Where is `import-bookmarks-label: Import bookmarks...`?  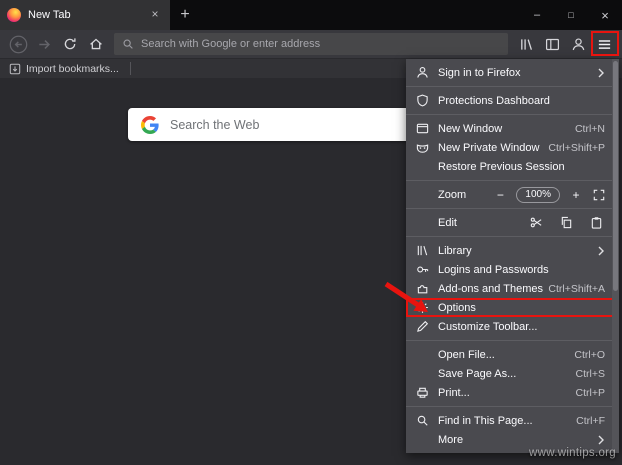
import-bookmarks-label: Import bookmarks... is located at coordinates (72, 68).